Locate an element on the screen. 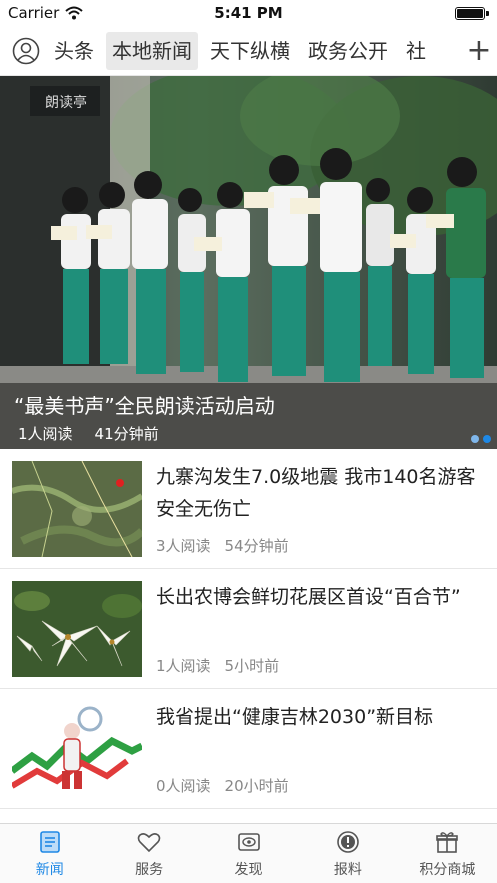 Image resolution: width=497 pixels, height=883 pixels. tab-bar-discover: 发现 is located at coordinates (248, 853).